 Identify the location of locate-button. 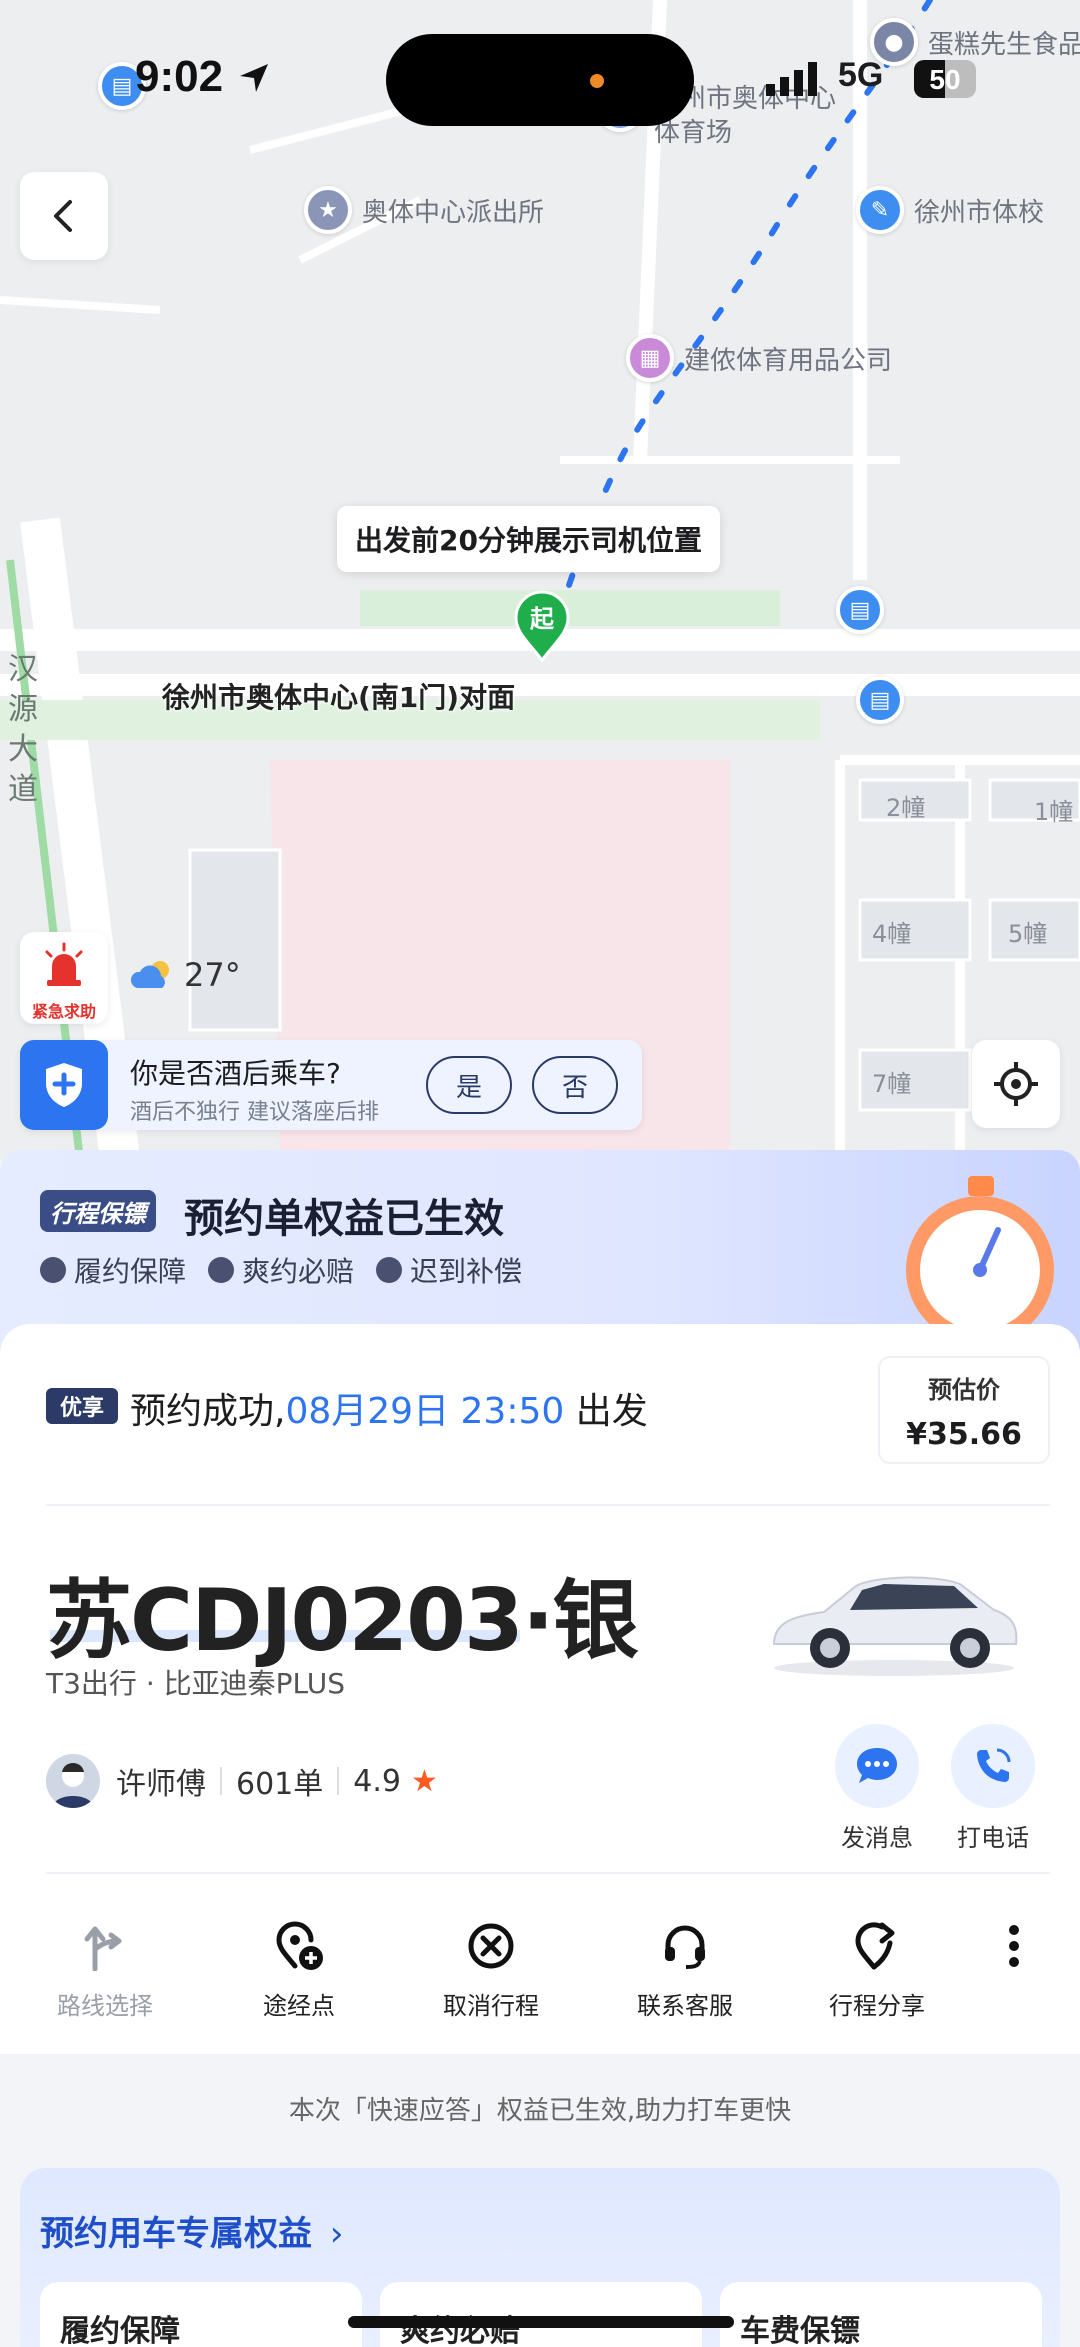
(1016, 1084).